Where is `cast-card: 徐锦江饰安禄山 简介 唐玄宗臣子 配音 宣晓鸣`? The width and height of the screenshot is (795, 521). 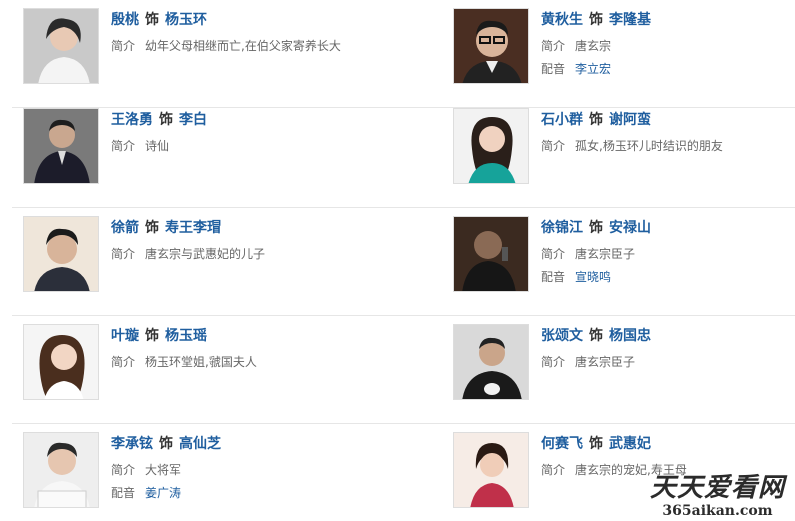
cast-card: 徐锦江饰安禄山 简介 唐玄宗臣子 配音 宣晓鸣 is located at coordinates (624, 261).